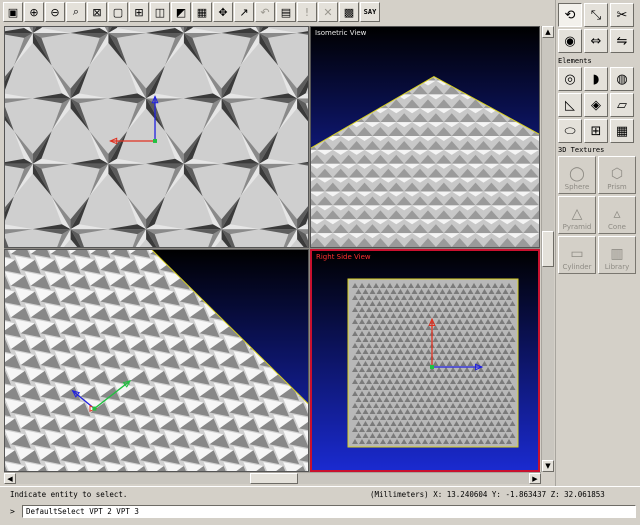  I want to click on right-side-view-canvas, so click(425, 360).